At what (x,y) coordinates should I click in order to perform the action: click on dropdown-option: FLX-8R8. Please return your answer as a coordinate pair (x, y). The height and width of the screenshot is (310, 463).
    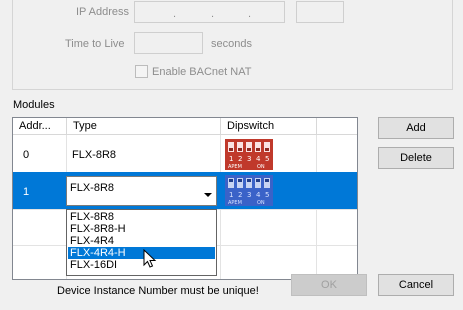
    Looking at the image, I should click on (141, 217).